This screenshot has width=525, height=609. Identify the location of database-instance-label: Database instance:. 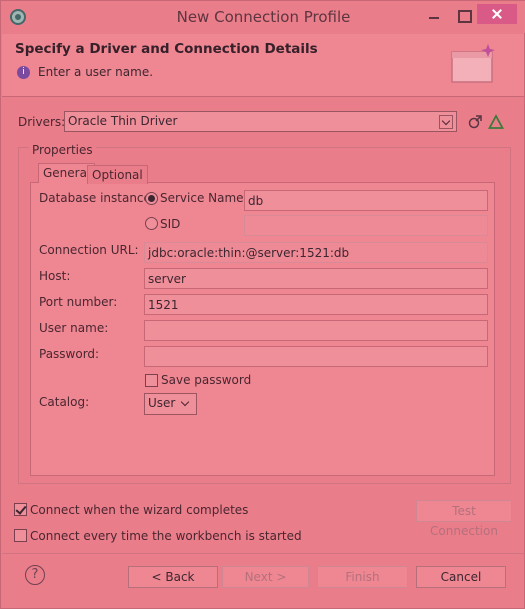
(97, 198).